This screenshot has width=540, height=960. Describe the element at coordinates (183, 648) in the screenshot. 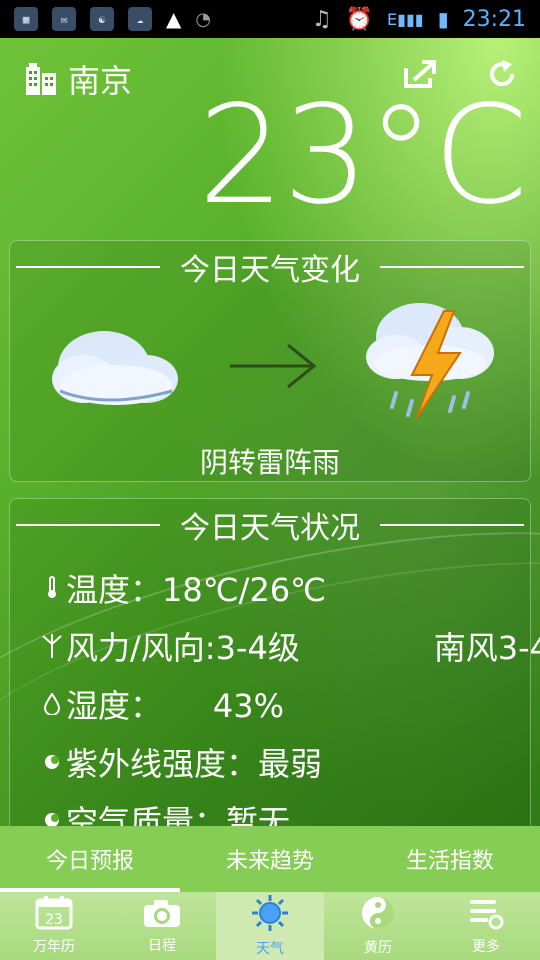

I see `wind-level: 风力/风向:3-4级` at that location.